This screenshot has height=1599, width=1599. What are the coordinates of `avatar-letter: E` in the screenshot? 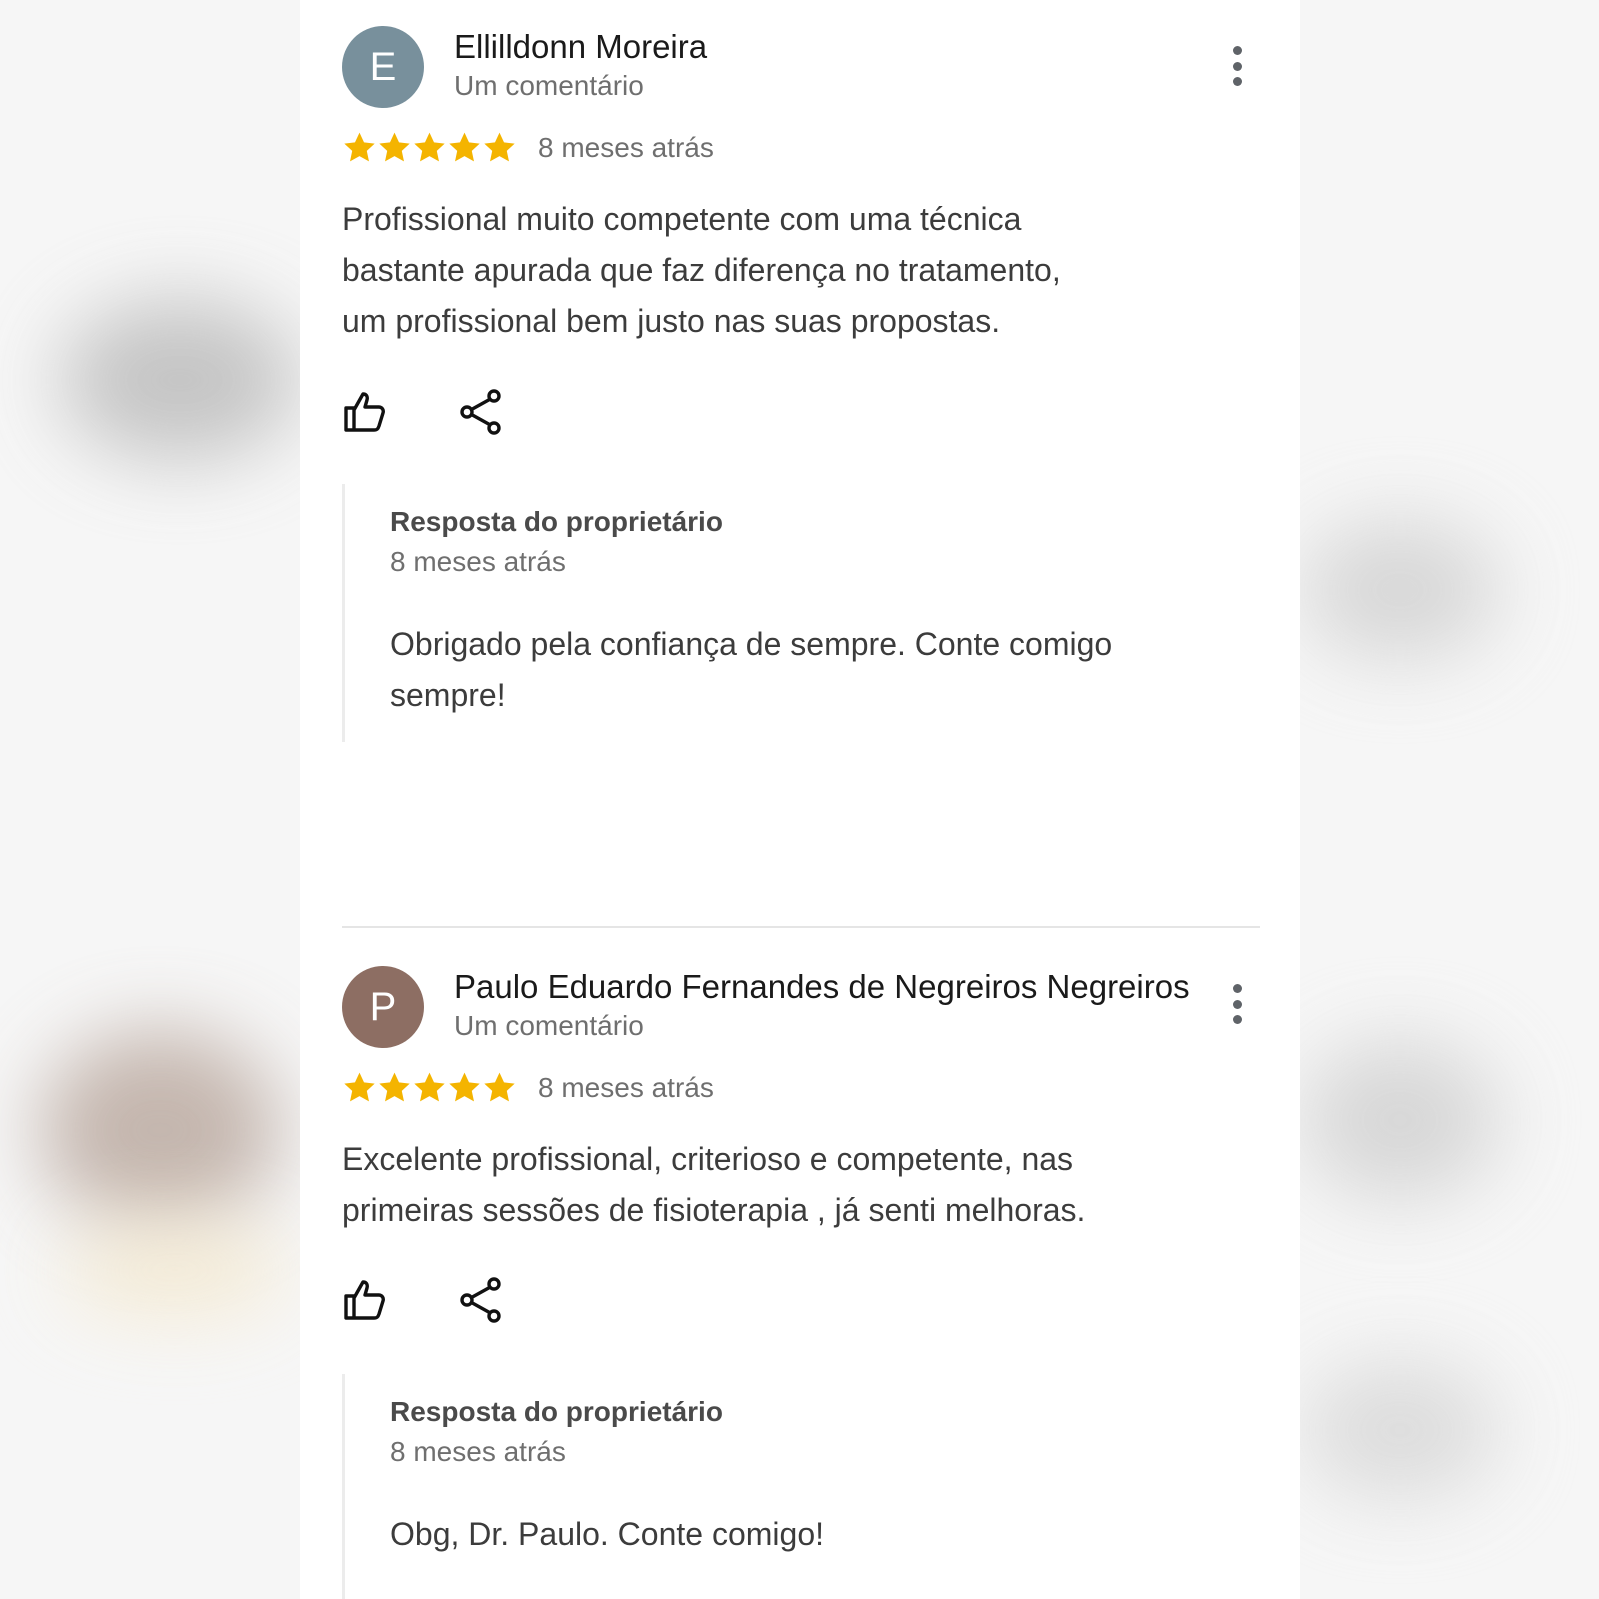 It's located at (383, 66).